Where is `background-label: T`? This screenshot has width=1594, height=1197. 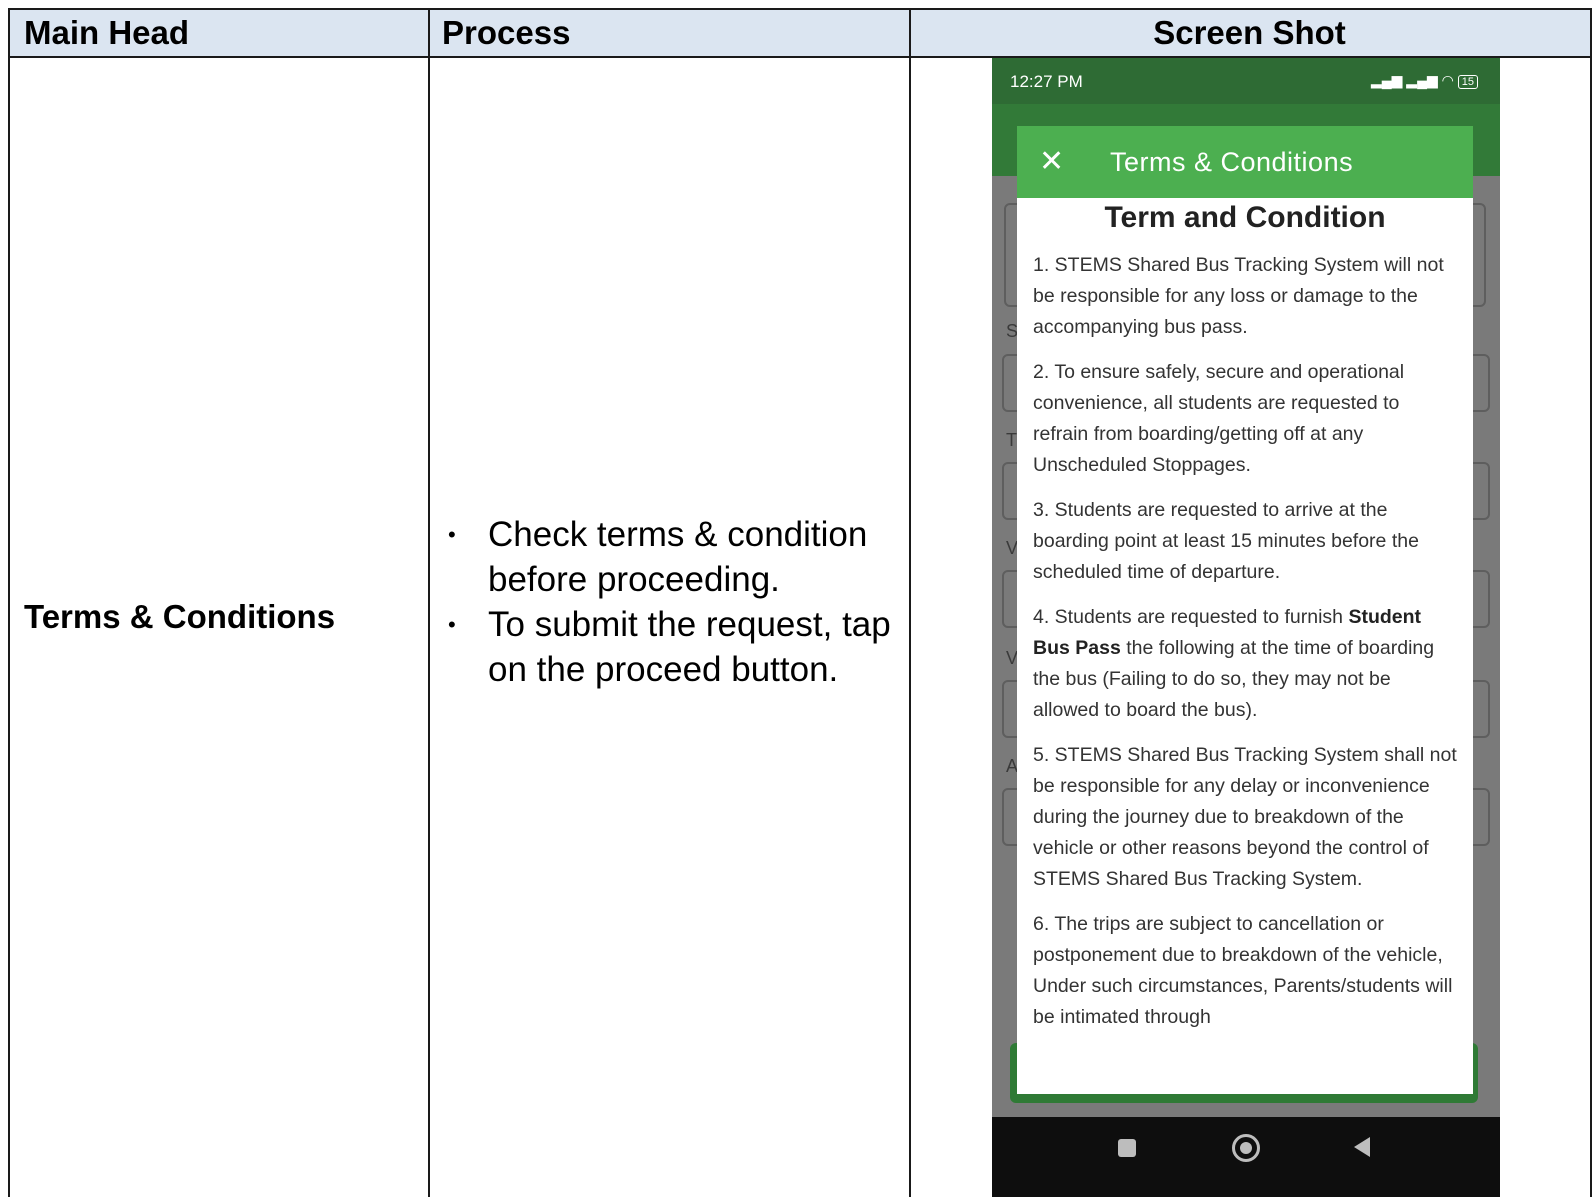 background-label: T is located at coordinates (1011, 440).